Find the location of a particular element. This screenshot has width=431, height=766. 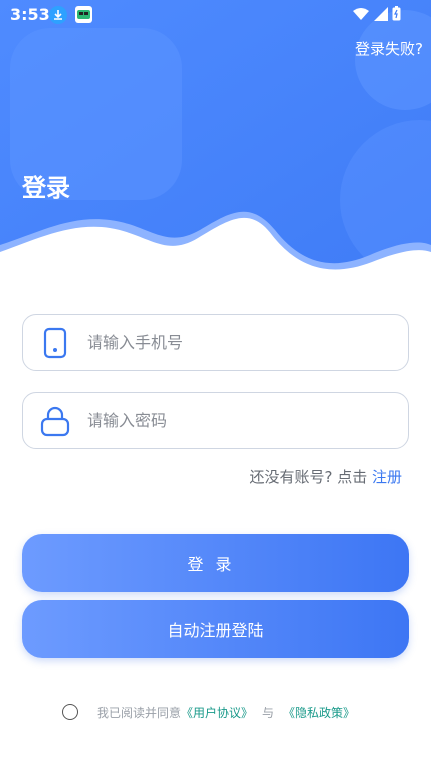

password-input is located at coordinates (237, 420).